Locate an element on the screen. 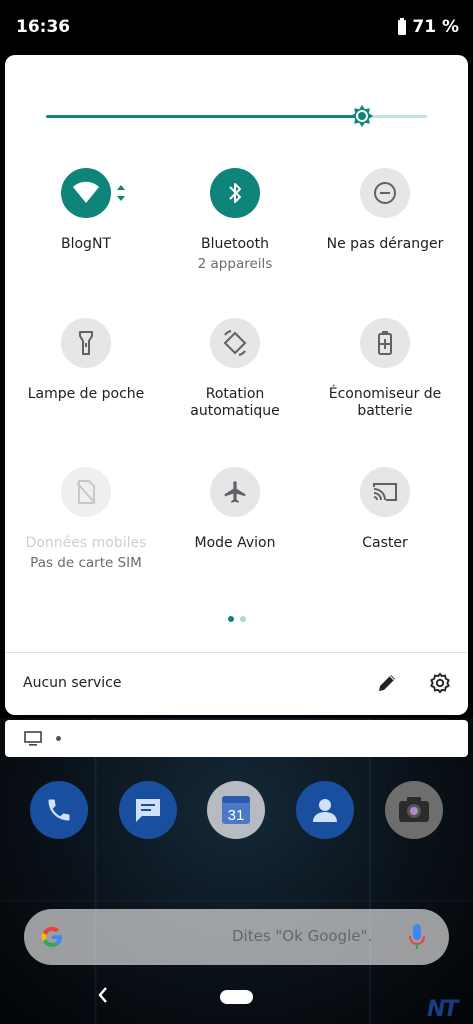 The width and height of the screenshot is (473, 1024). notification-shelf is located at coordinates (236, 738).